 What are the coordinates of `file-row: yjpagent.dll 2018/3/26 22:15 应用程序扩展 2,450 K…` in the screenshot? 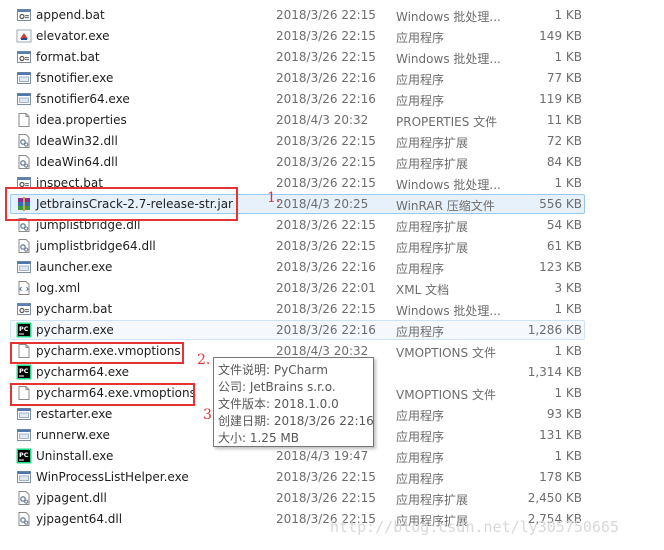 It's located at (332, 498).